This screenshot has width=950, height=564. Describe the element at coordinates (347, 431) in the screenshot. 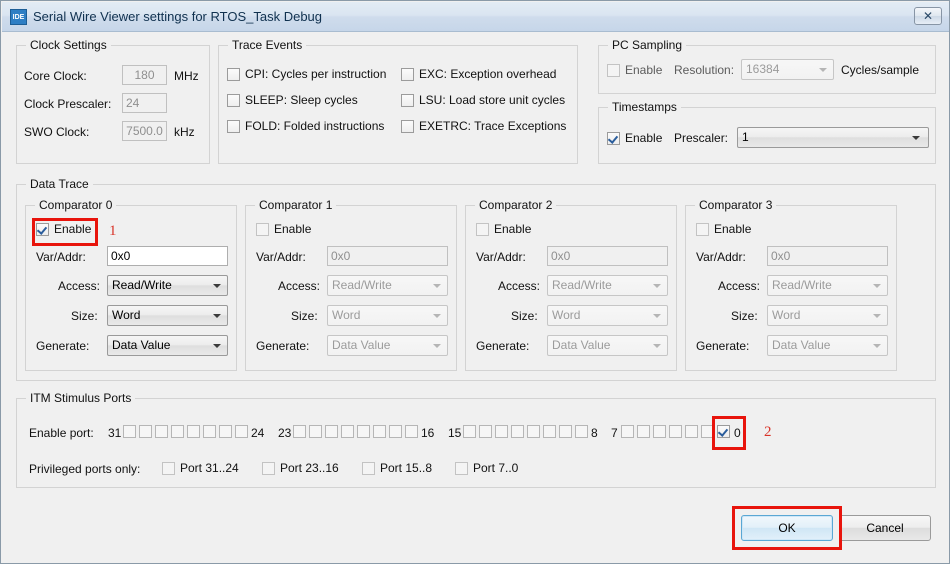

I see `itm-port-20-checkbox` at that location.